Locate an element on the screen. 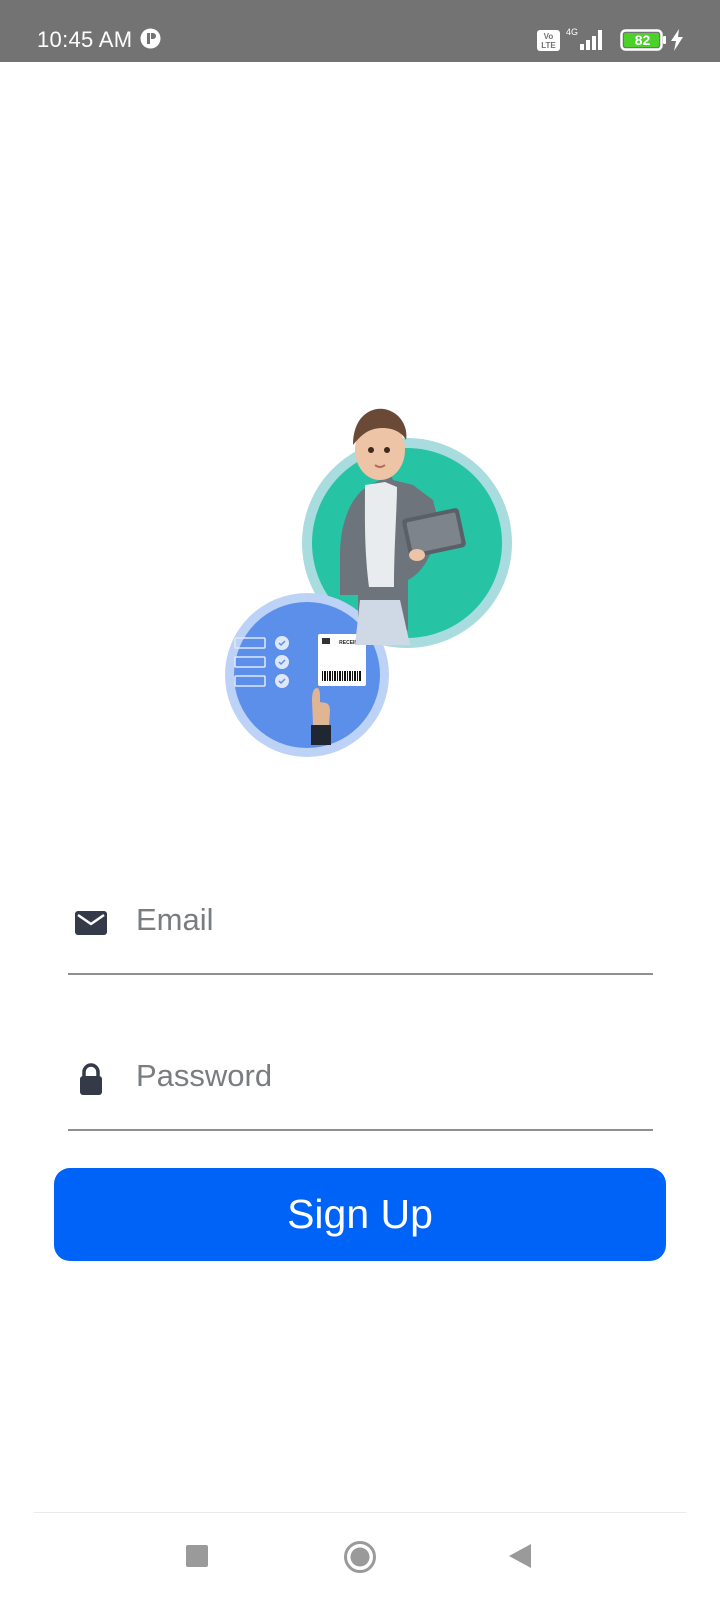  password-field-group is located at coordinates (360, 1080).